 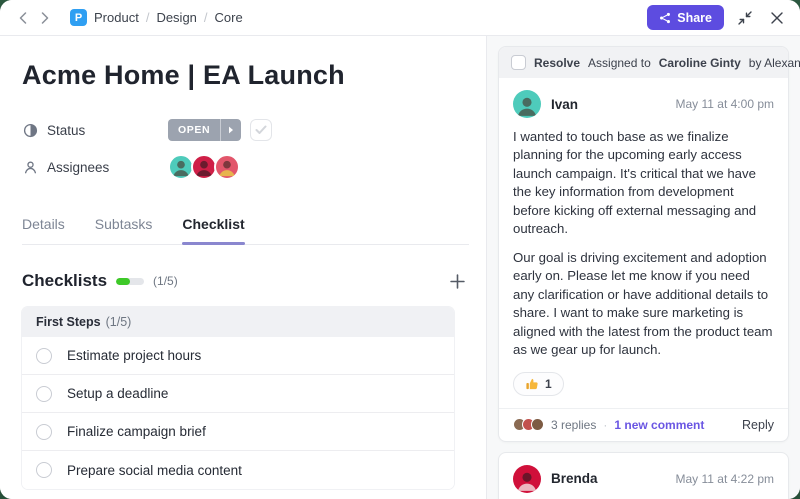 I want to click on assignees-field-row: Assignees, so click(x=254, y=167).